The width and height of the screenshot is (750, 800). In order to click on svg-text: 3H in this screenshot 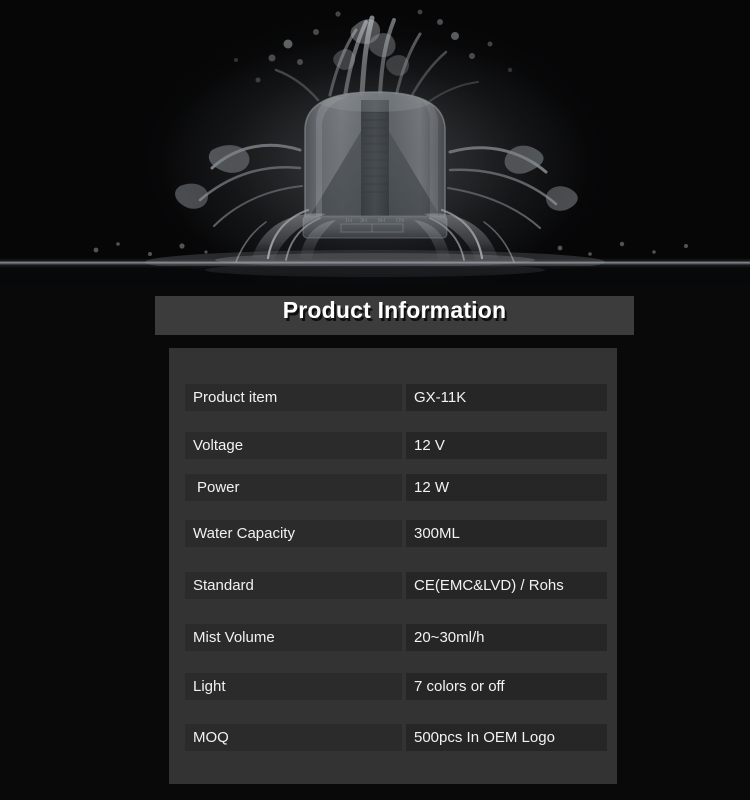, I will do `click(363, 221)`.